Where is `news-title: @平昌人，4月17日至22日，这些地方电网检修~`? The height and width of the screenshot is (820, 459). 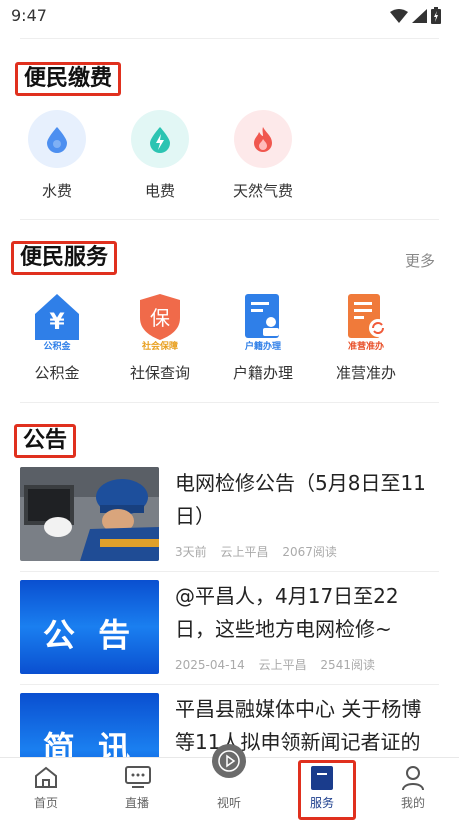
news-title: @平昌人，4月17日至22日，这些地方电网检修~ is located at coordinates (287, 612).